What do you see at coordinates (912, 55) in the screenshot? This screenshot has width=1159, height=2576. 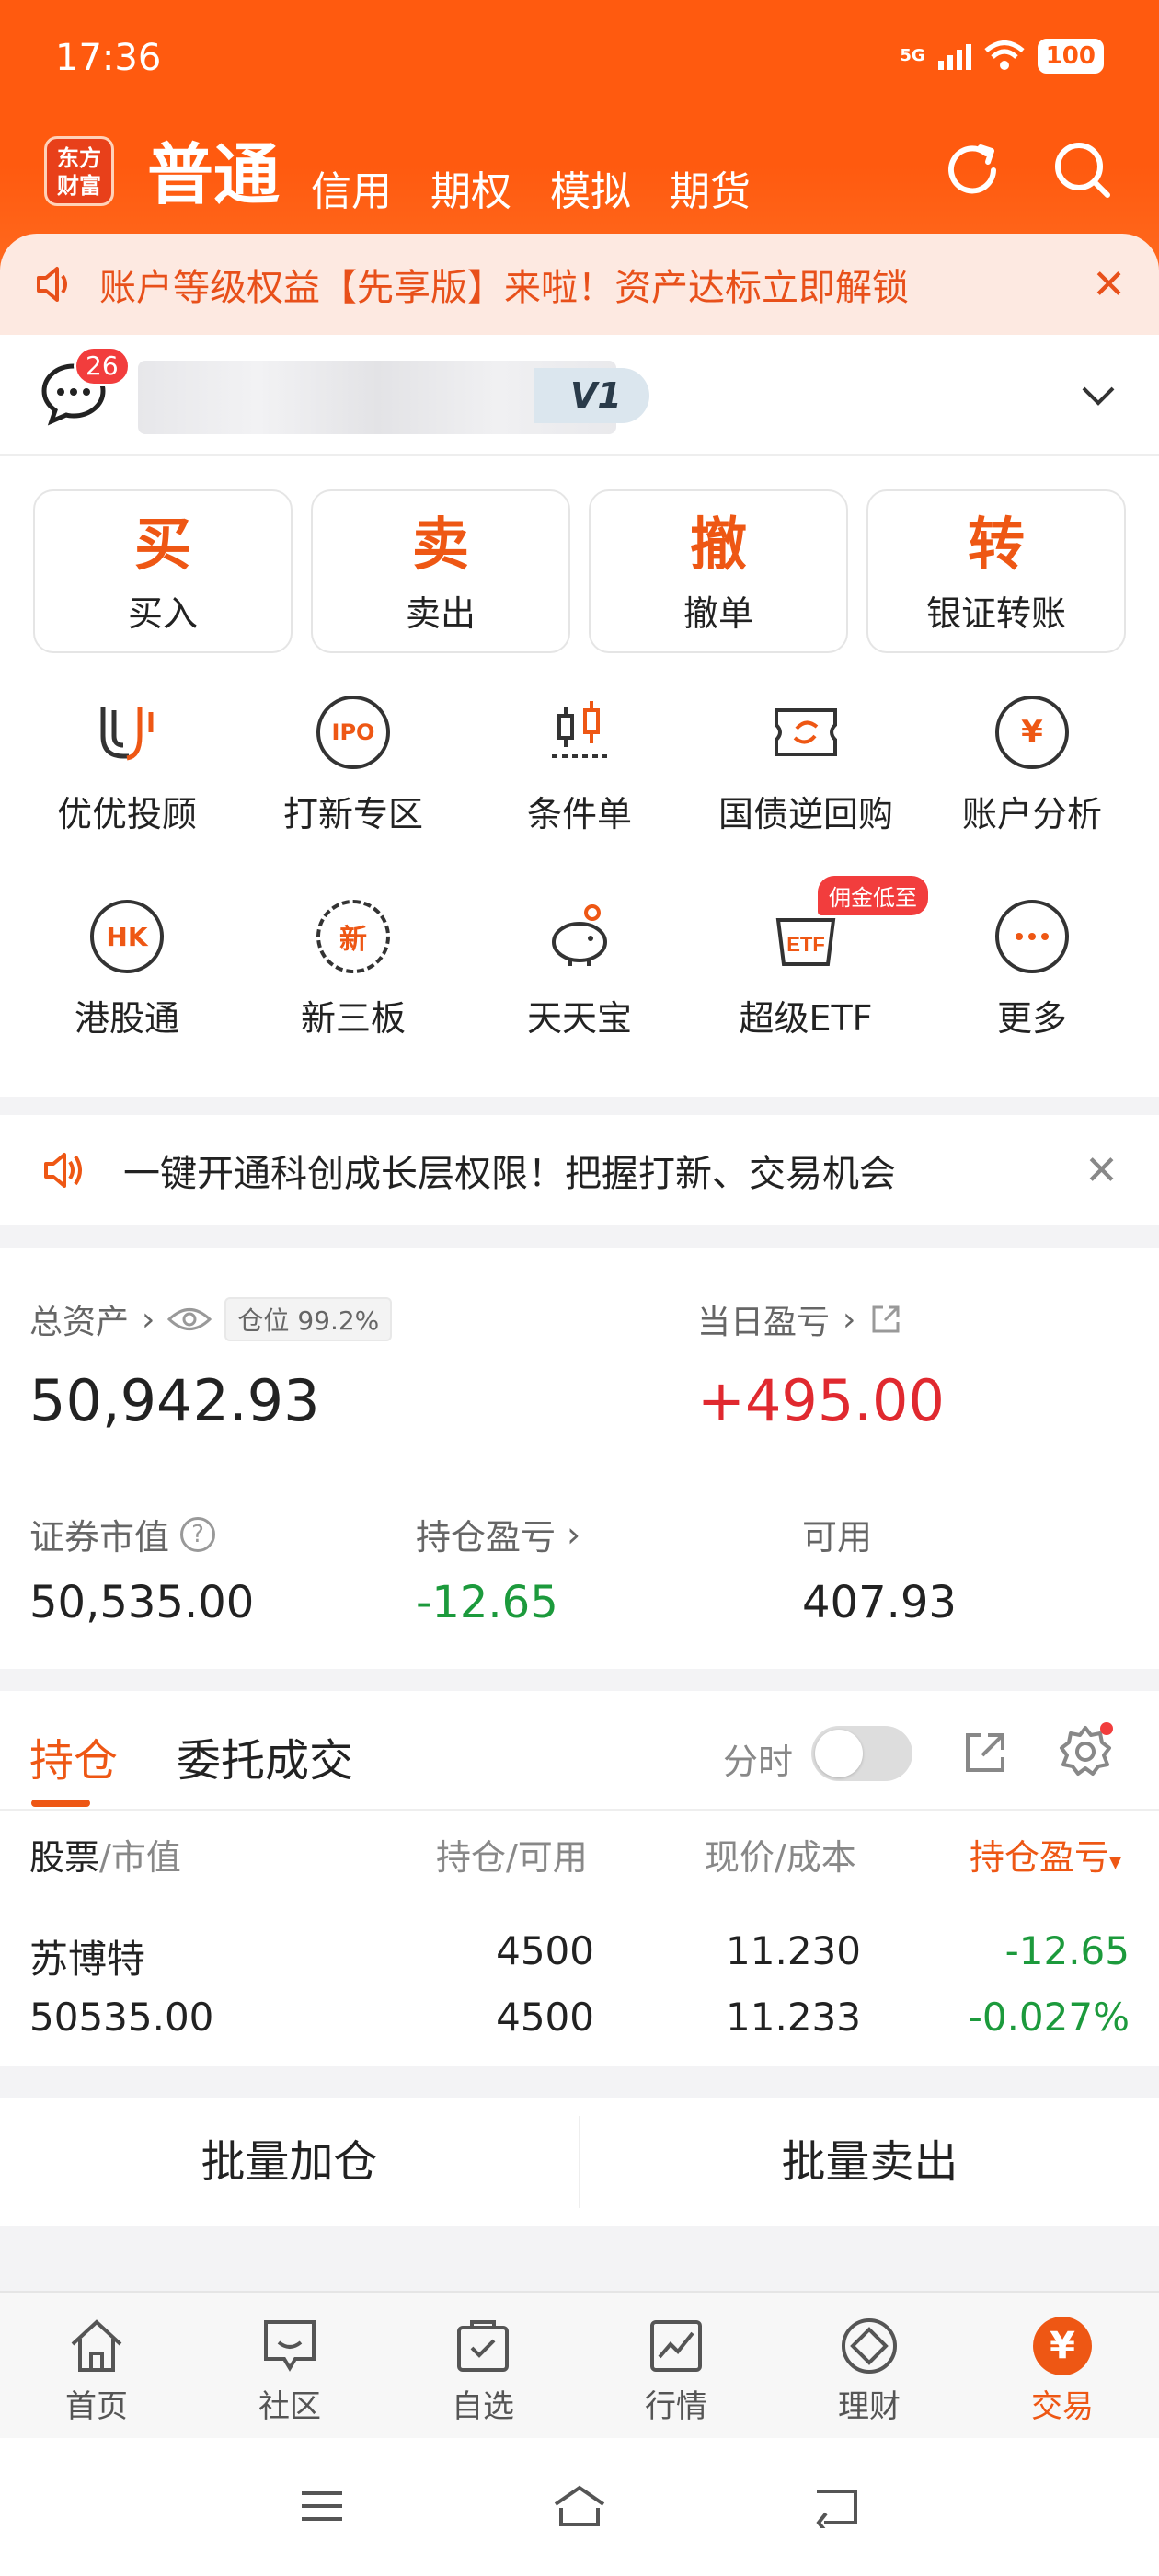 I see `network-type: 5G` at bounding box center [912, 55].